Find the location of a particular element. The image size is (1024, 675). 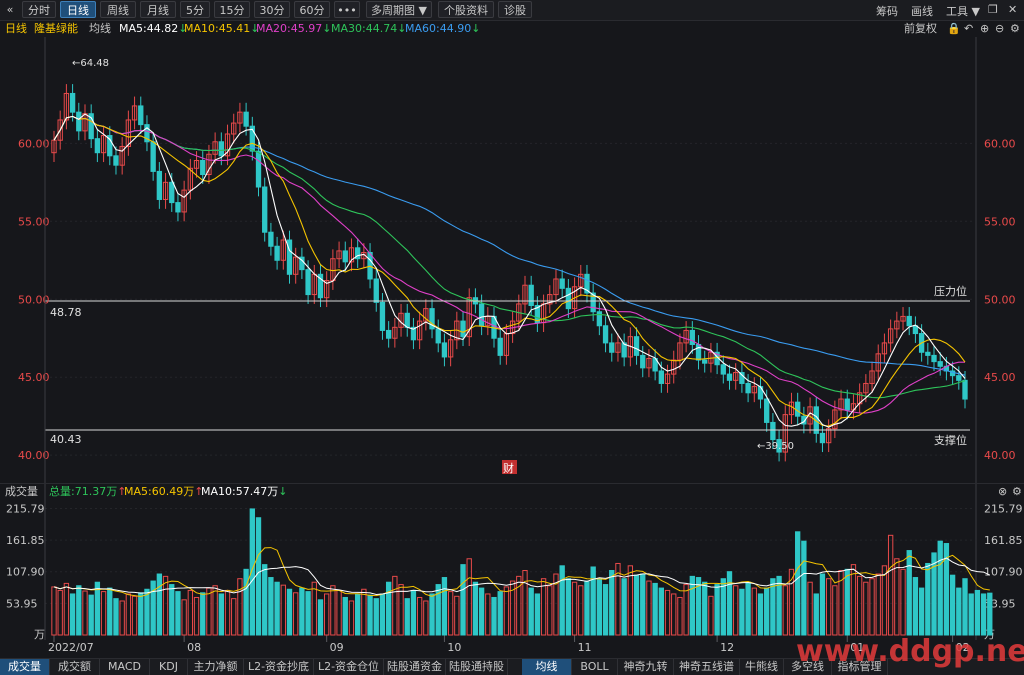

draw-line-button: 画线 is located at coordinates (922, 11).